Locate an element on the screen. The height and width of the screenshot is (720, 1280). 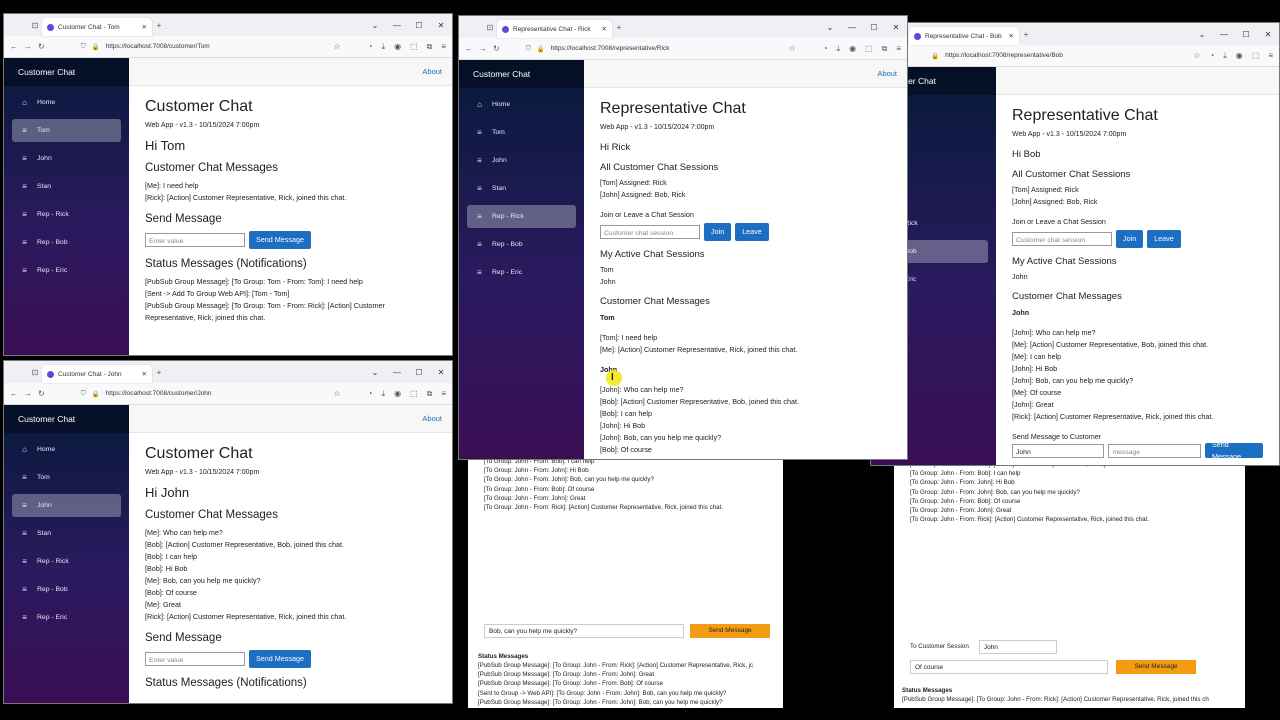
message-input: message is located at coordinates (1154, 450).